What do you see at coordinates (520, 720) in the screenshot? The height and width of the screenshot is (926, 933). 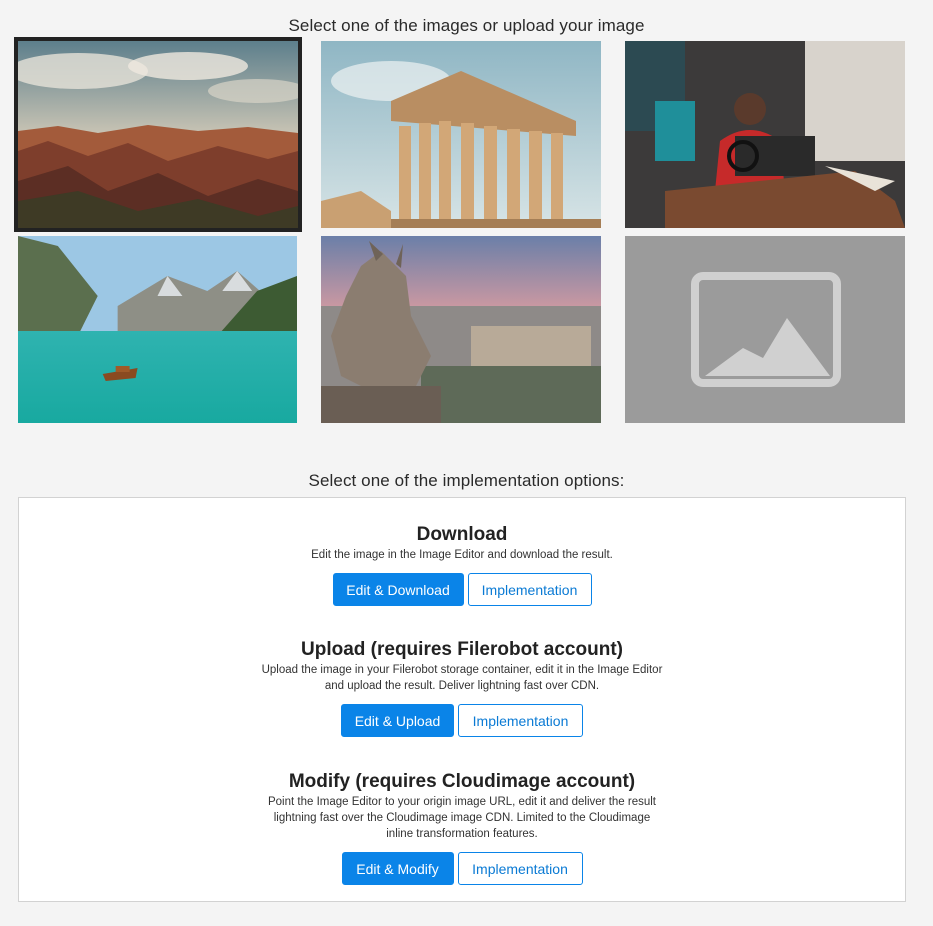 I see `implementation-button-upload: Implementation` at bounding box center [520, 720].